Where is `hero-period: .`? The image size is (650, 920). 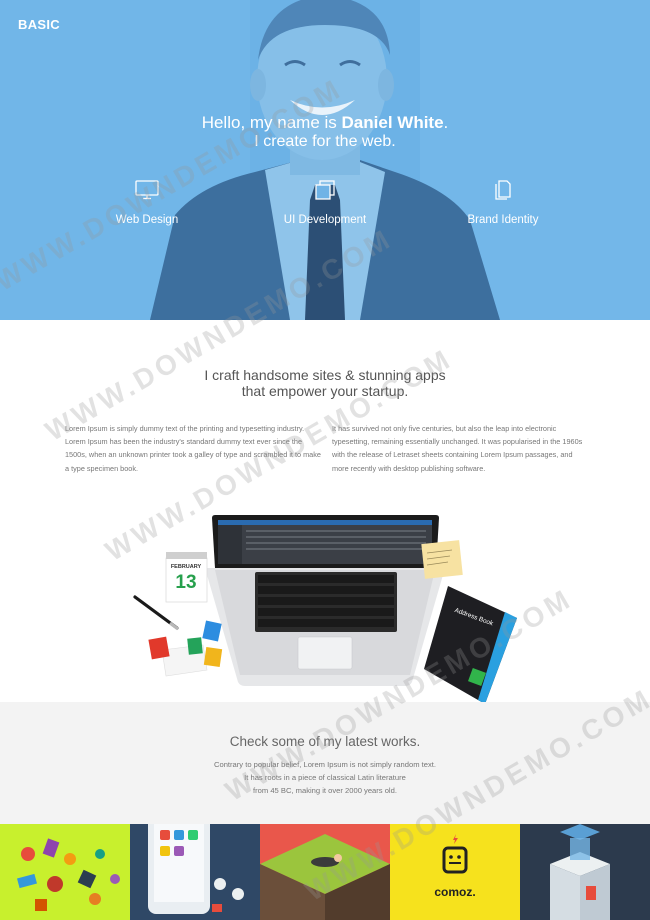
hero-period: . is located at coordinates (446, 122).